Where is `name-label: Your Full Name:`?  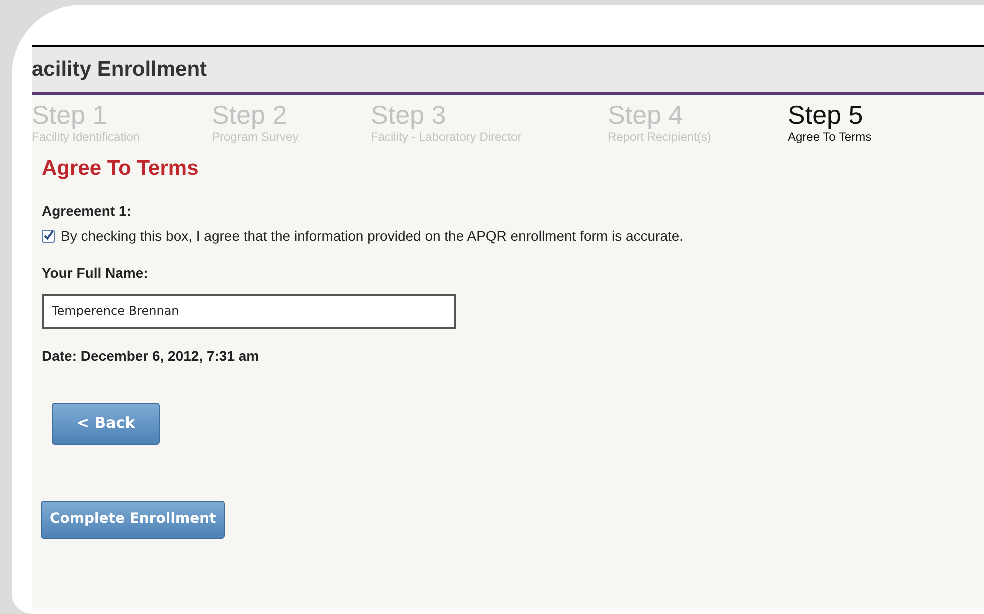 name-label: Your Full Name: is located at coordinates (95, 273).